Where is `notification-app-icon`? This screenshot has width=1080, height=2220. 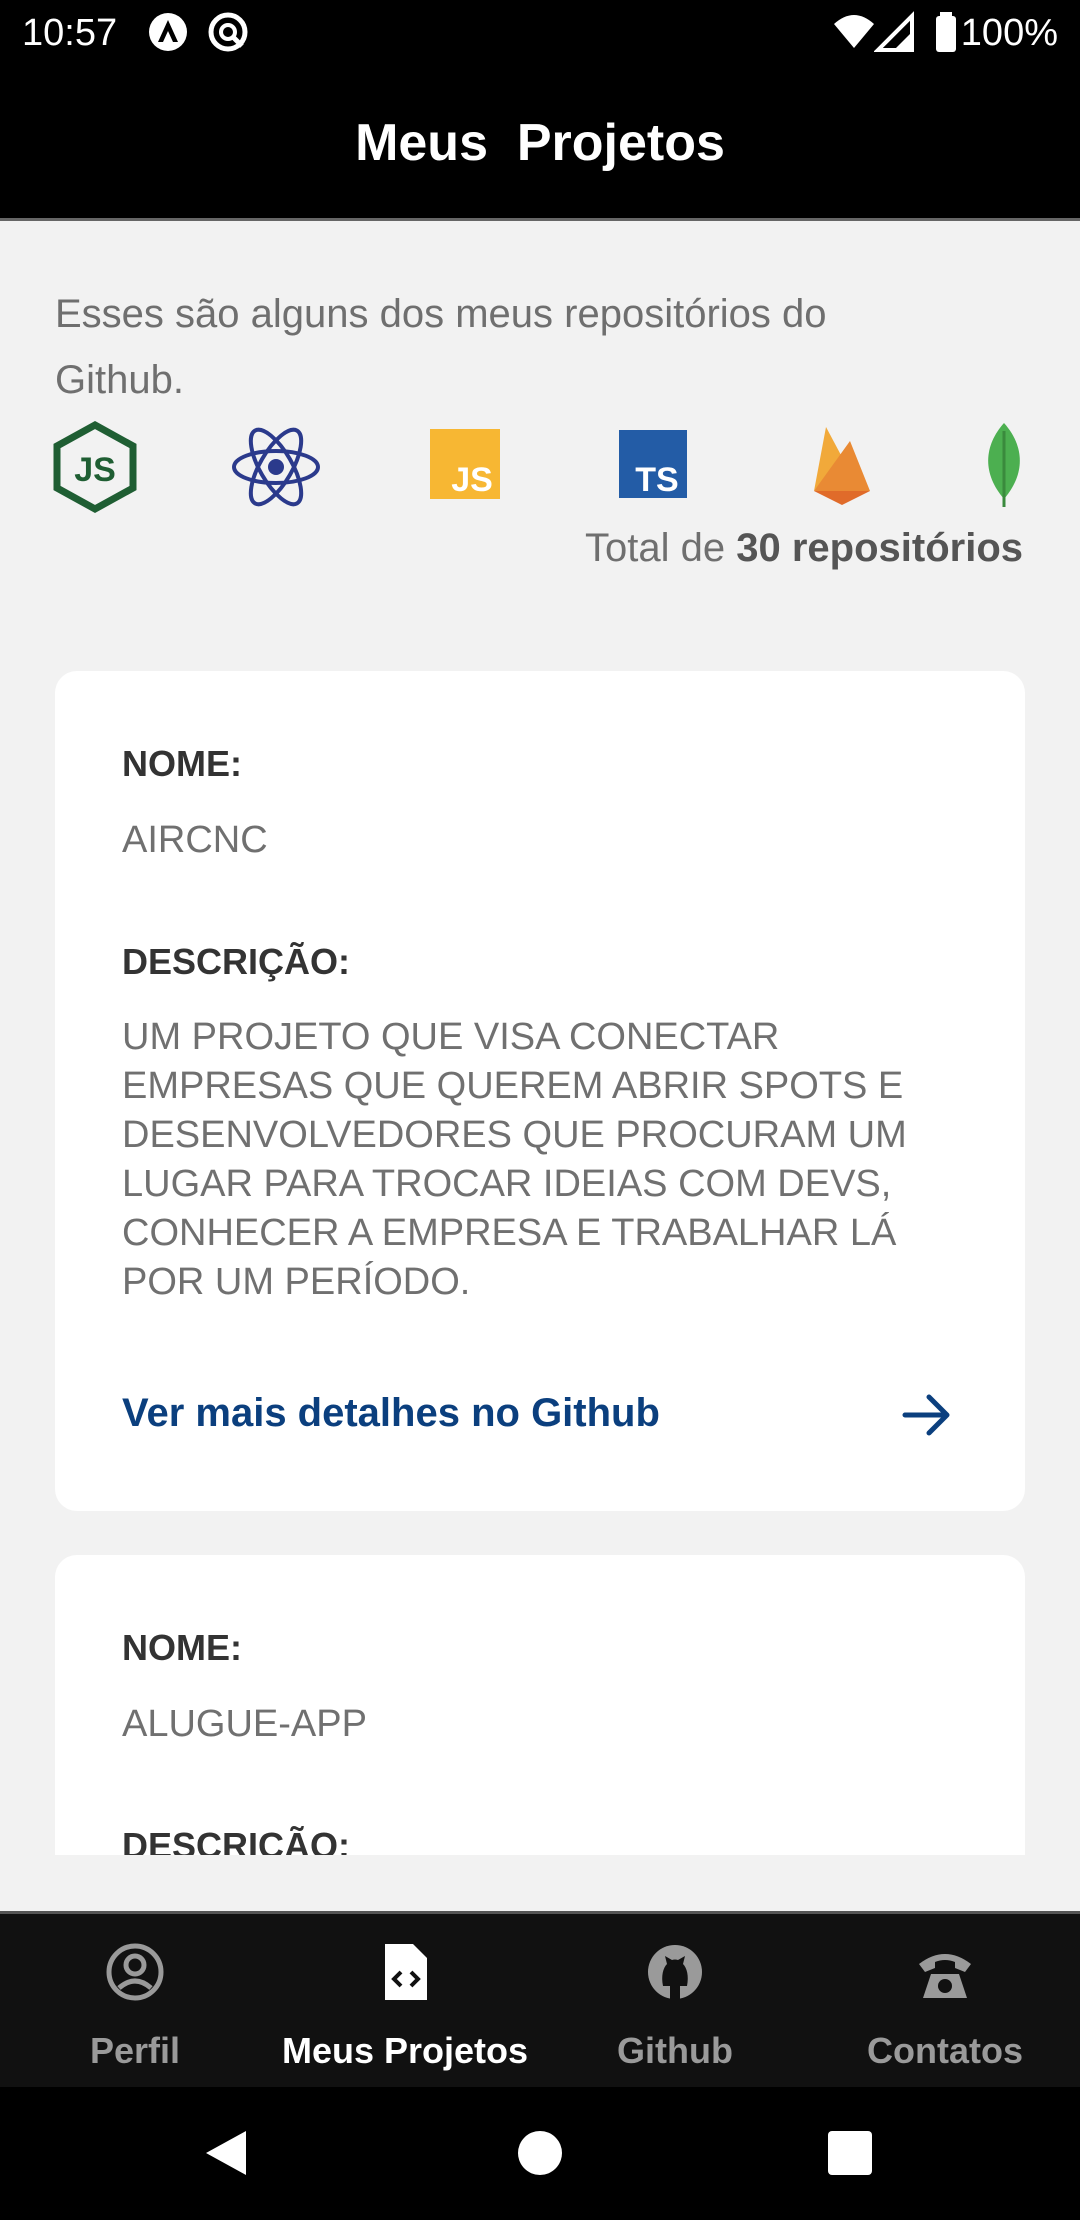
notification-app-icon is located at coordinates (168, 32).